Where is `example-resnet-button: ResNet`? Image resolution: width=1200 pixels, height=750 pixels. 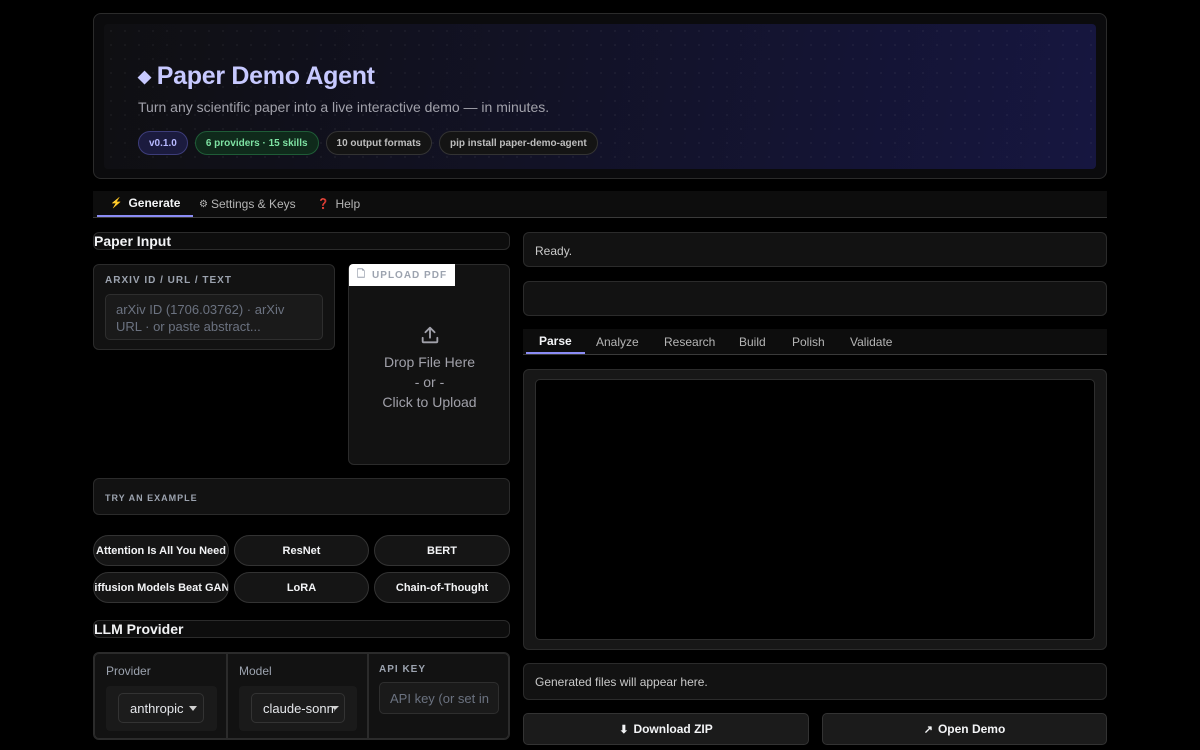
example-resnet-button: ResNet is located at coordinates (301, 550).